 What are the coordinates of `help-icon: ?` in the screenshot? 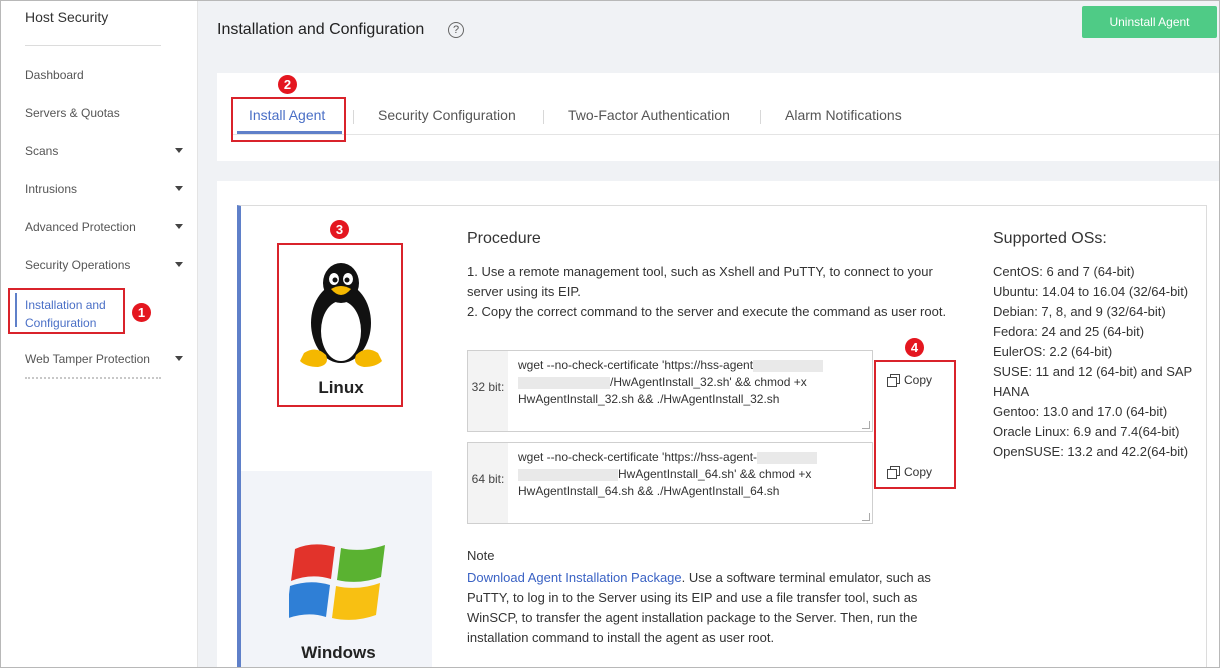 It's located at (456, 30).